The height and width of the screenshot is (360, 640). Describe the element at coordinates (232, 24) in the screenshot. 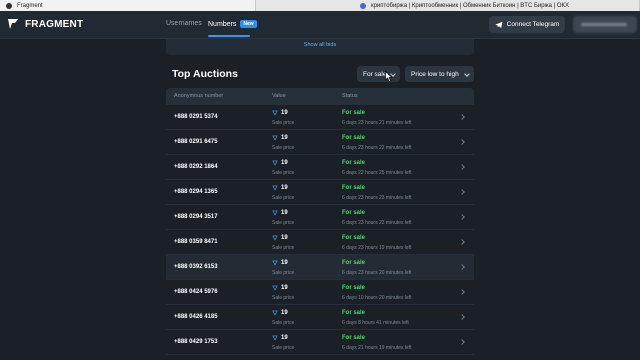

I see `tab-numbers: Numbers New` at that location.